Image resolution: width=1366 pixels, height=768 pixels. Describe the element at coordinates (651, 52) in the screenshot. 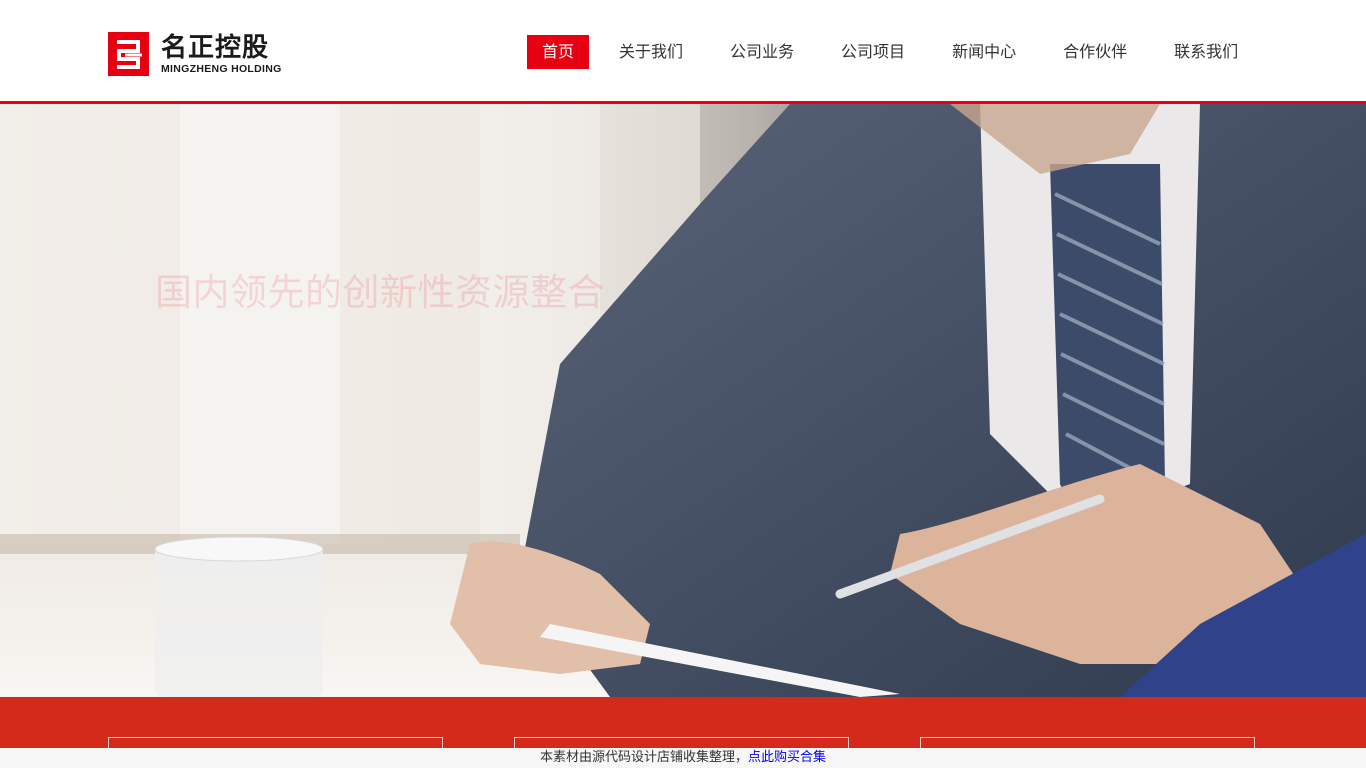

I see `nav-item-about: 关于我们` at that location.